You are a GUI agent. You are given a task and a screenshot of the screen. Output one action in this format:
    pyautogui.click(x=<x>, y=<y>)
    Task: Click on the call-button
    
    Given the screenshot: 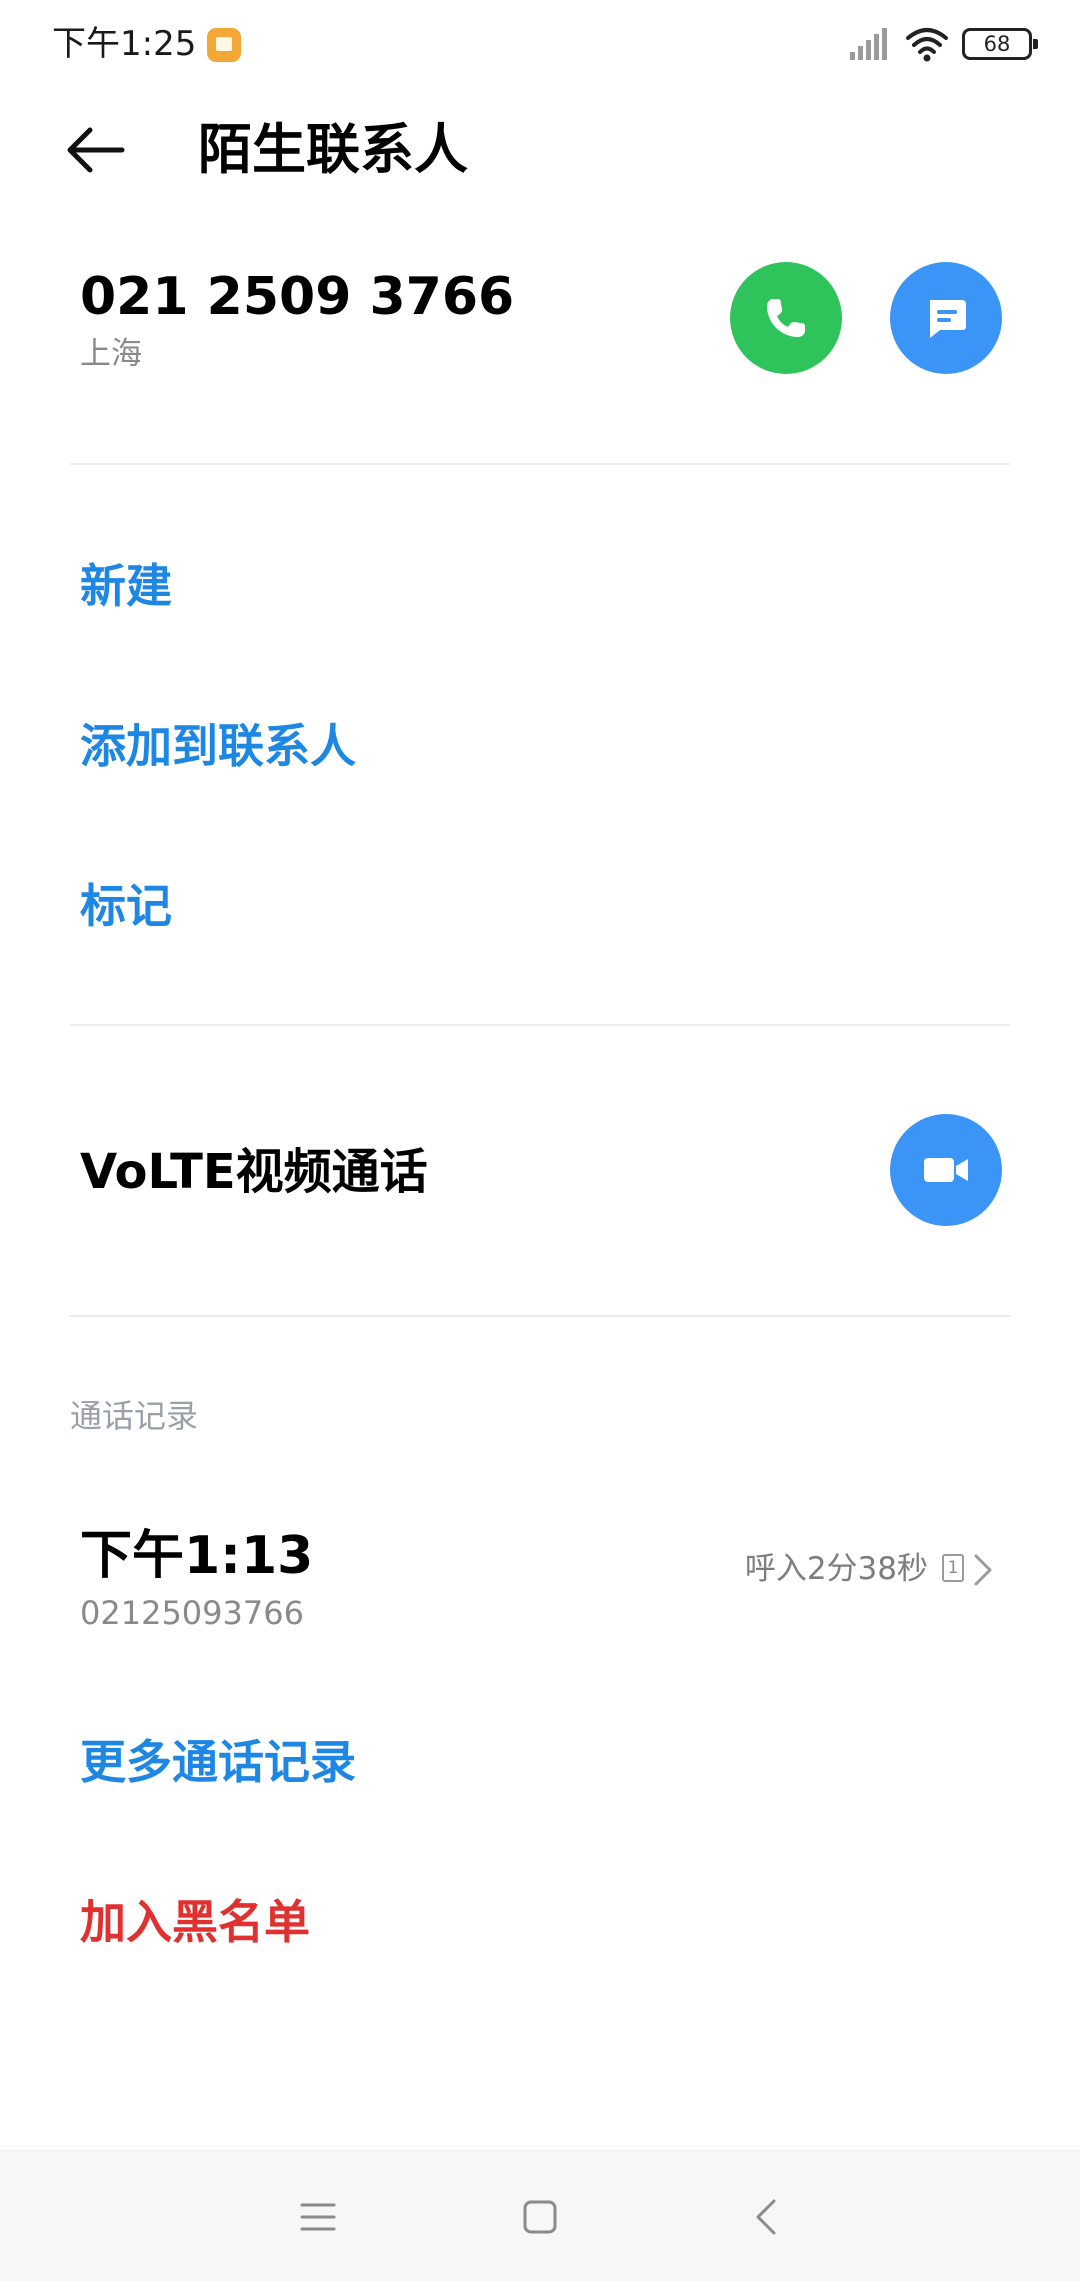 What is the action you would take?
    pyautogui.click(x=786, y=318)
    